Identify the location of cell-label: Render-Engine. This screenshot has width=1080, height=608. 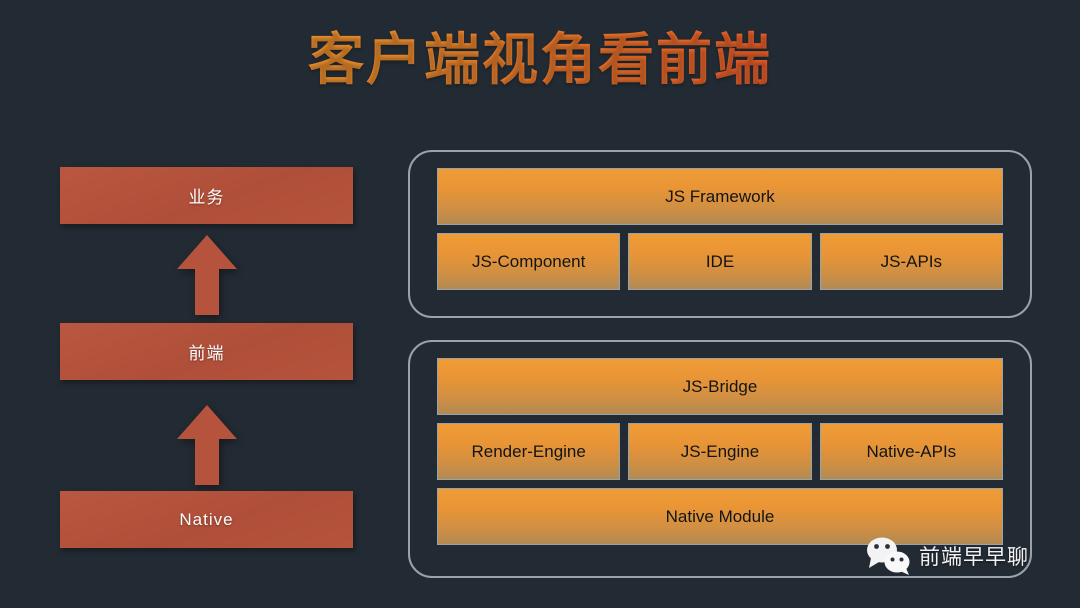
(528, 451).